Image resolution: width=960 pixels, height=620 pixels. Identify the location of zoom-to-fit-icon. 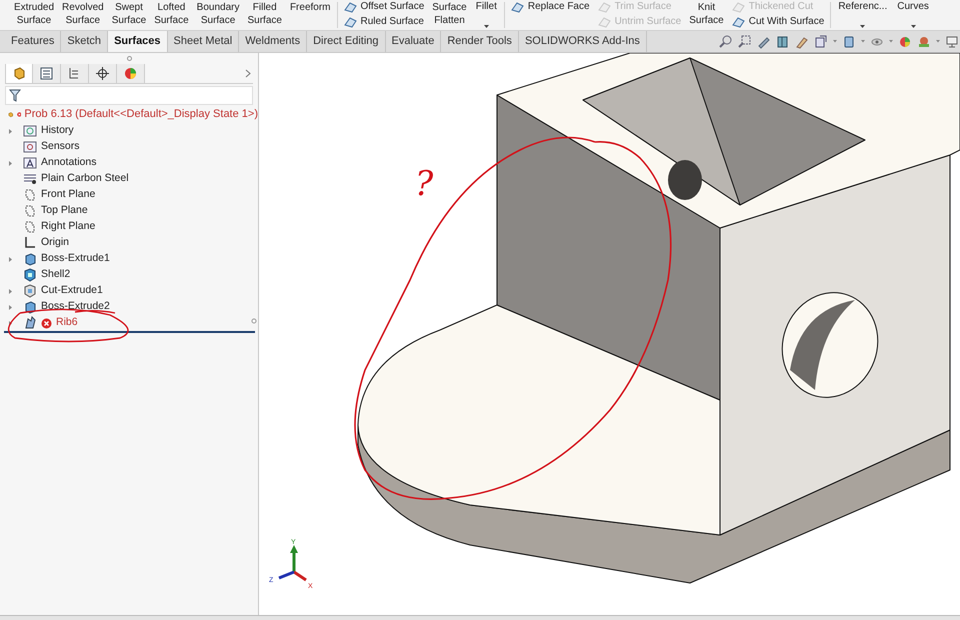
(725, 41).